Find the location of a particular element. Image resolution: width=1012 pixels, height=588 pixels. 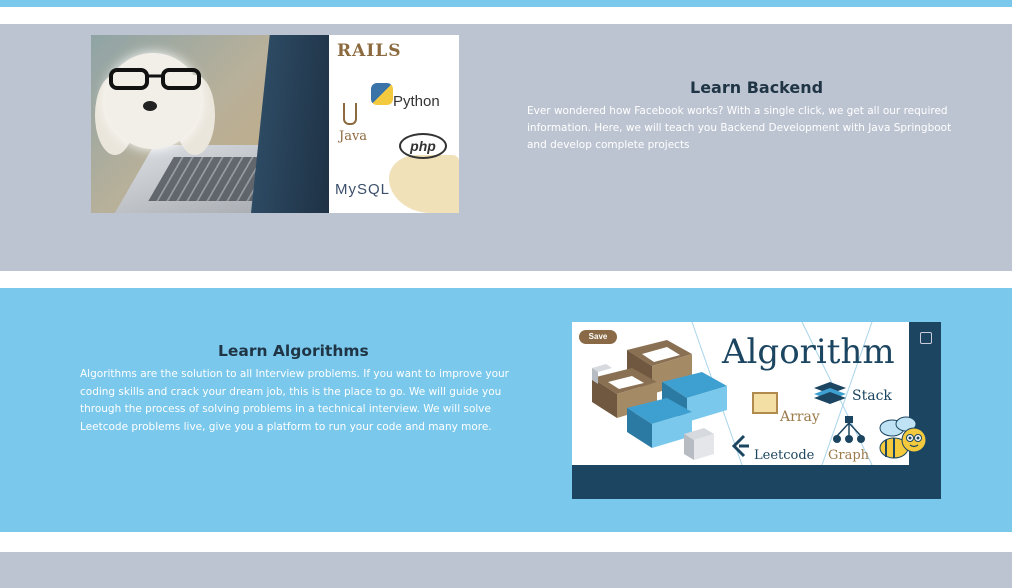

algorithm-heading: Algorithm is located at coordinates (808, 352).